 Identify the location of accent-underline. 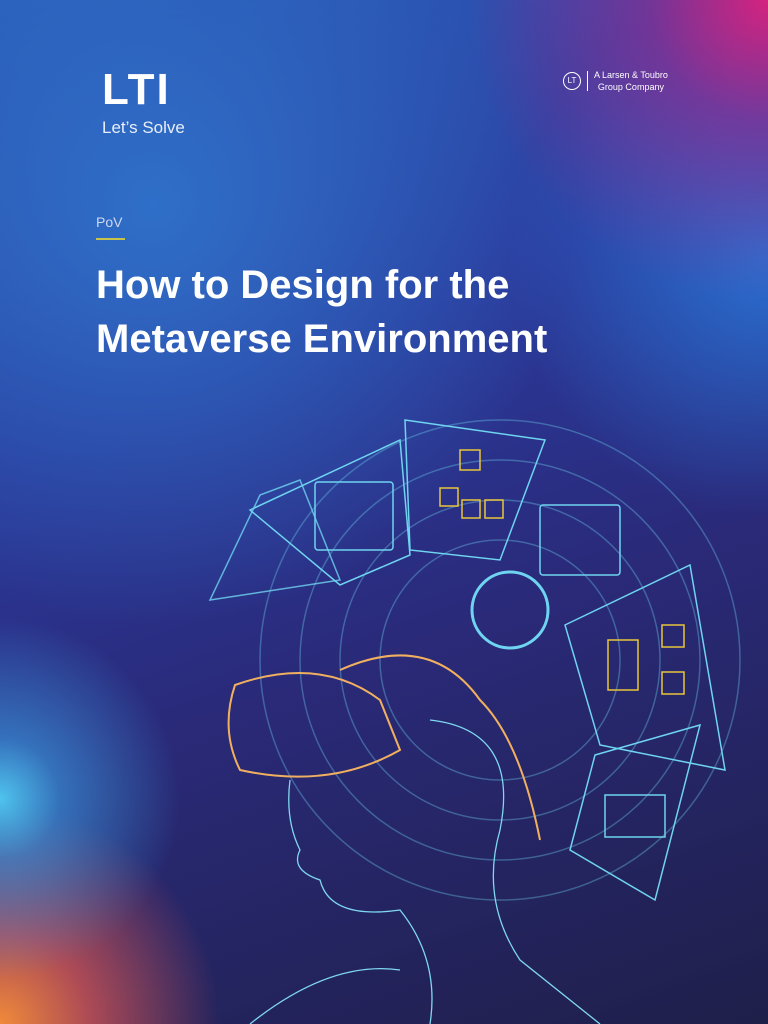
(110, 239).